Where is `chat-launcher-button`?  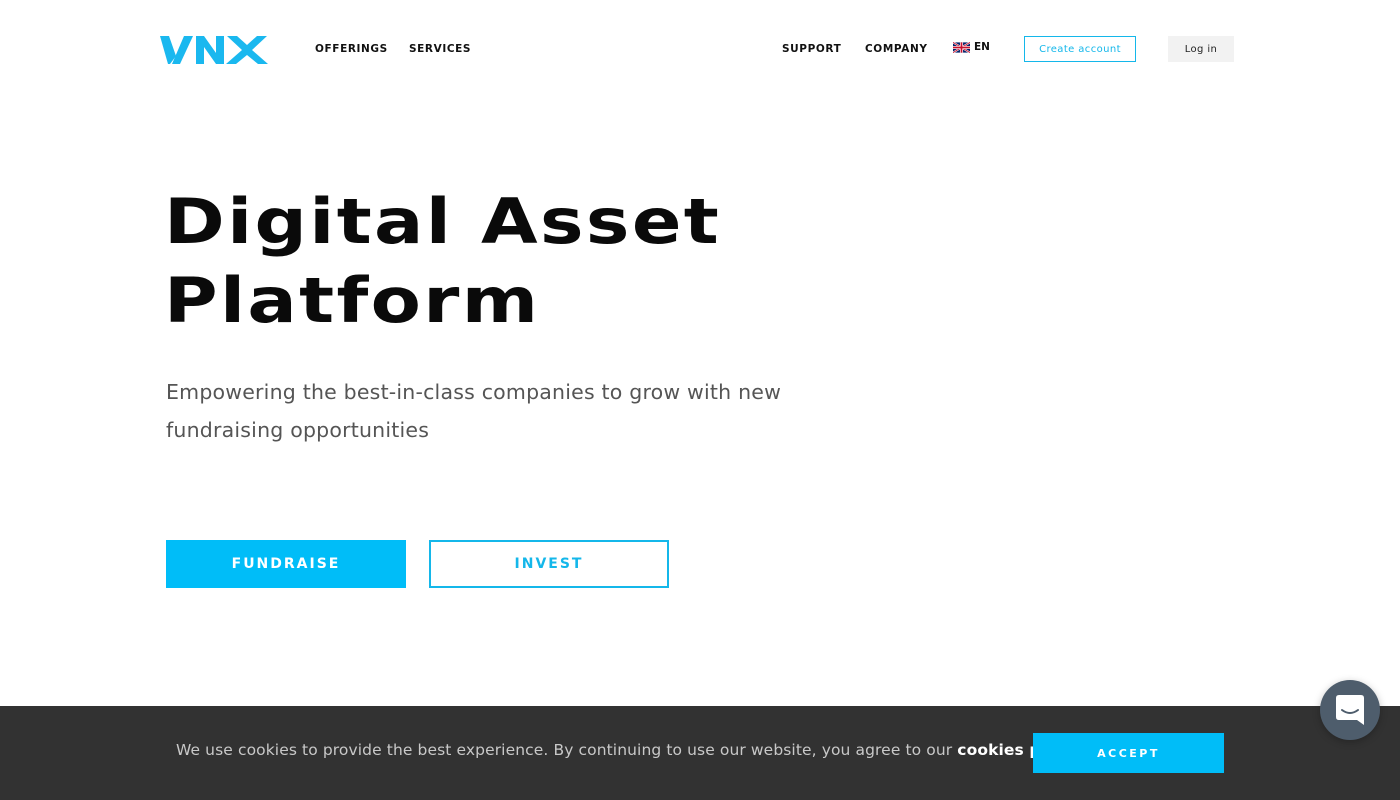
chat-launcher-button is located at coordinates (1350, 710).